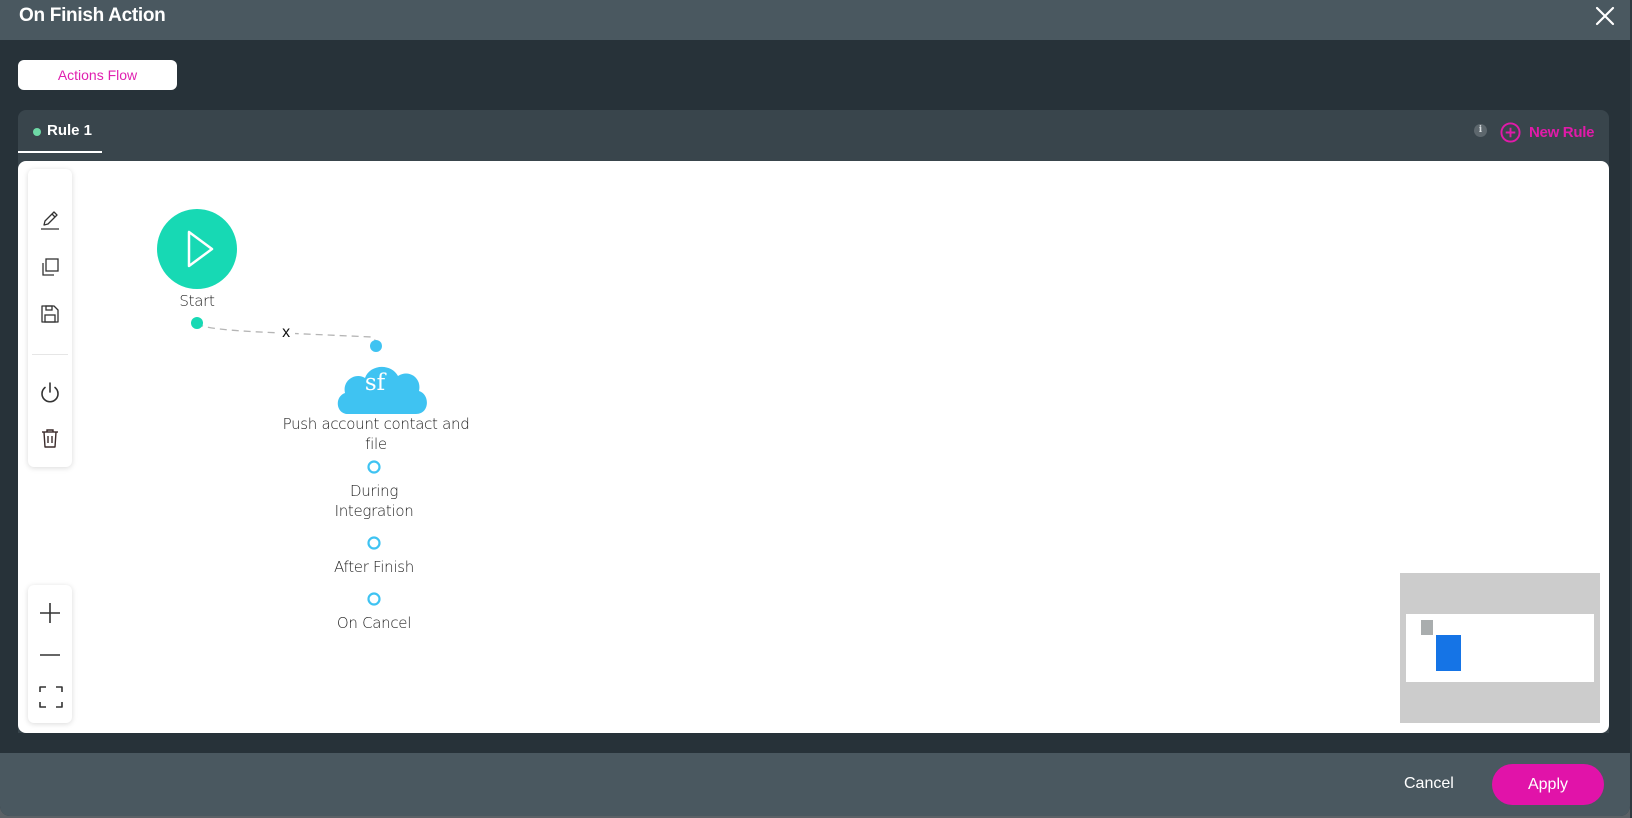 This screenshot has width=1632, height=818. Describe the element at coordinates (376, 424) in the screenshot. I see `action-node-label-line1: Push account contact and` at that location.